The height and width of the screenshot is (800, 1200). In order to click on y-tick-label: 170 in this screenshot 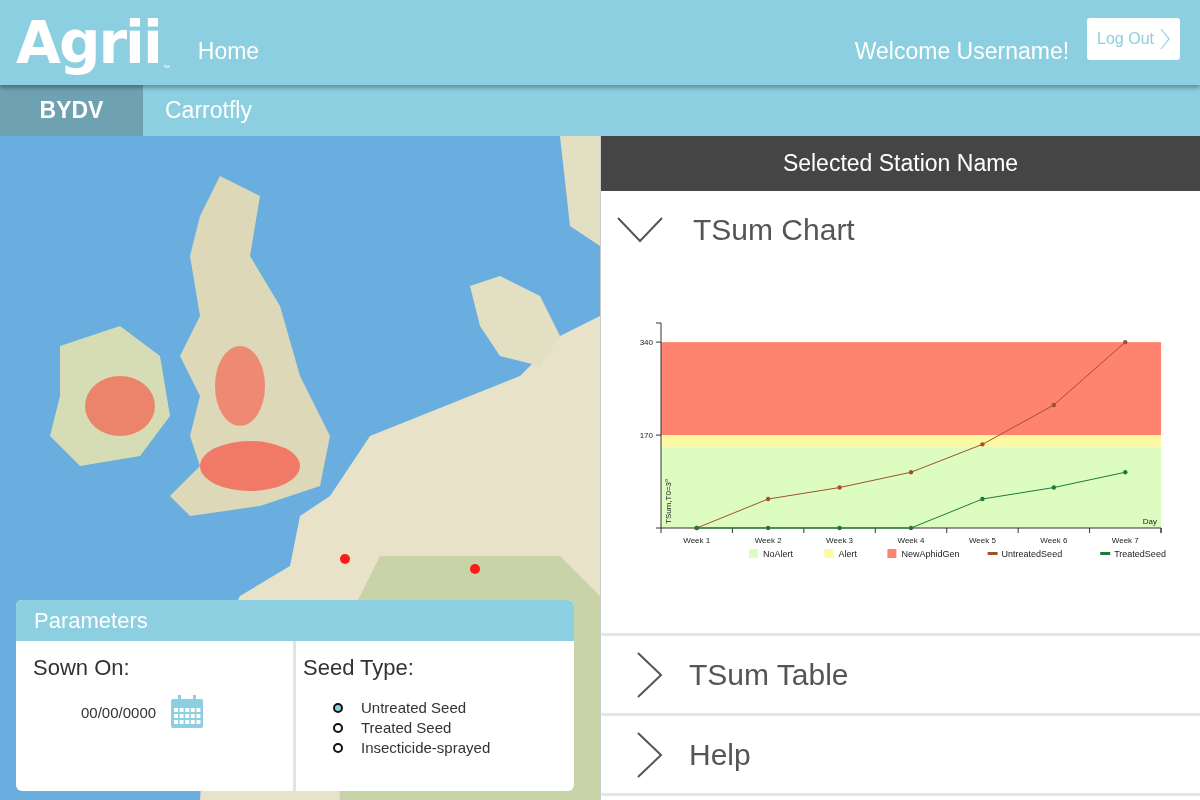, I will do `click(646, 436)`.